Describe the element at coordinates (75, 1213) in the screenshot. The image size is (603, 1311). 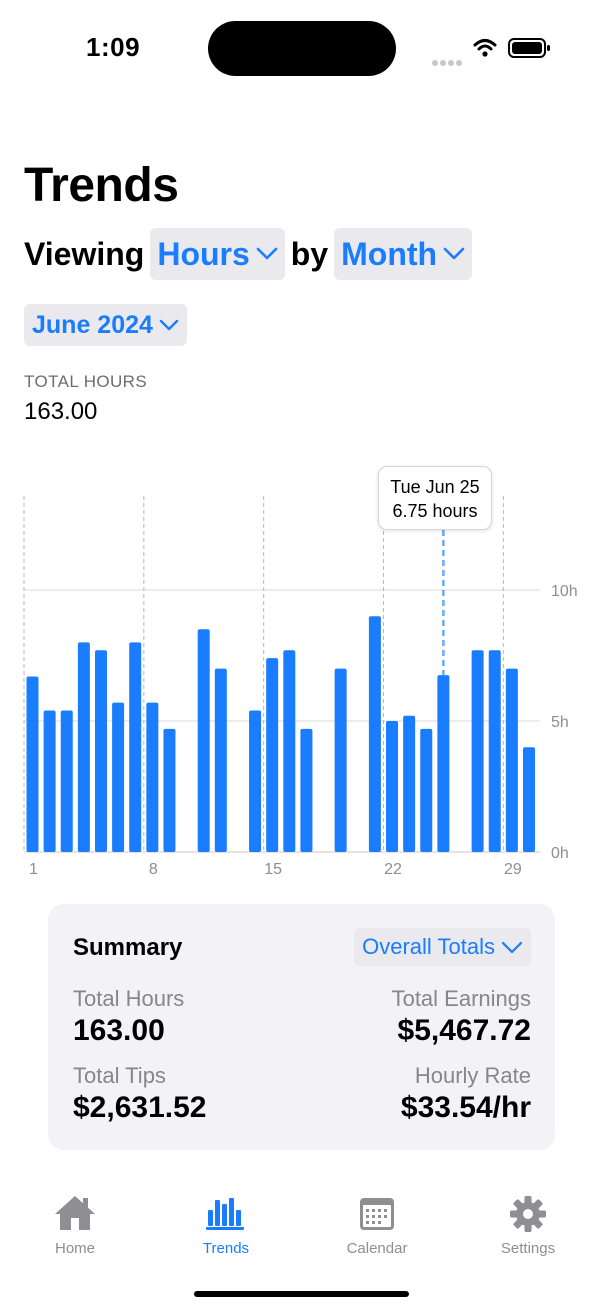
I see `house-icon` at that location.